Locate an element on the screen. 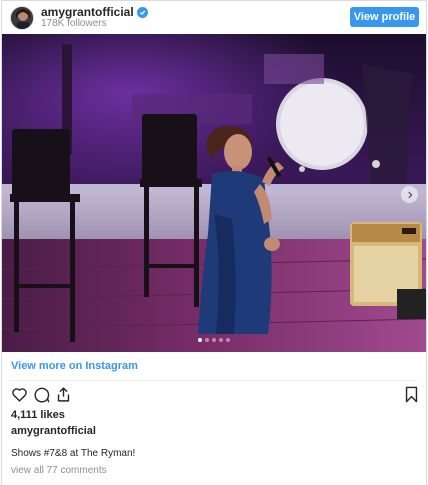  avatar is located at coordinates (22, 18).